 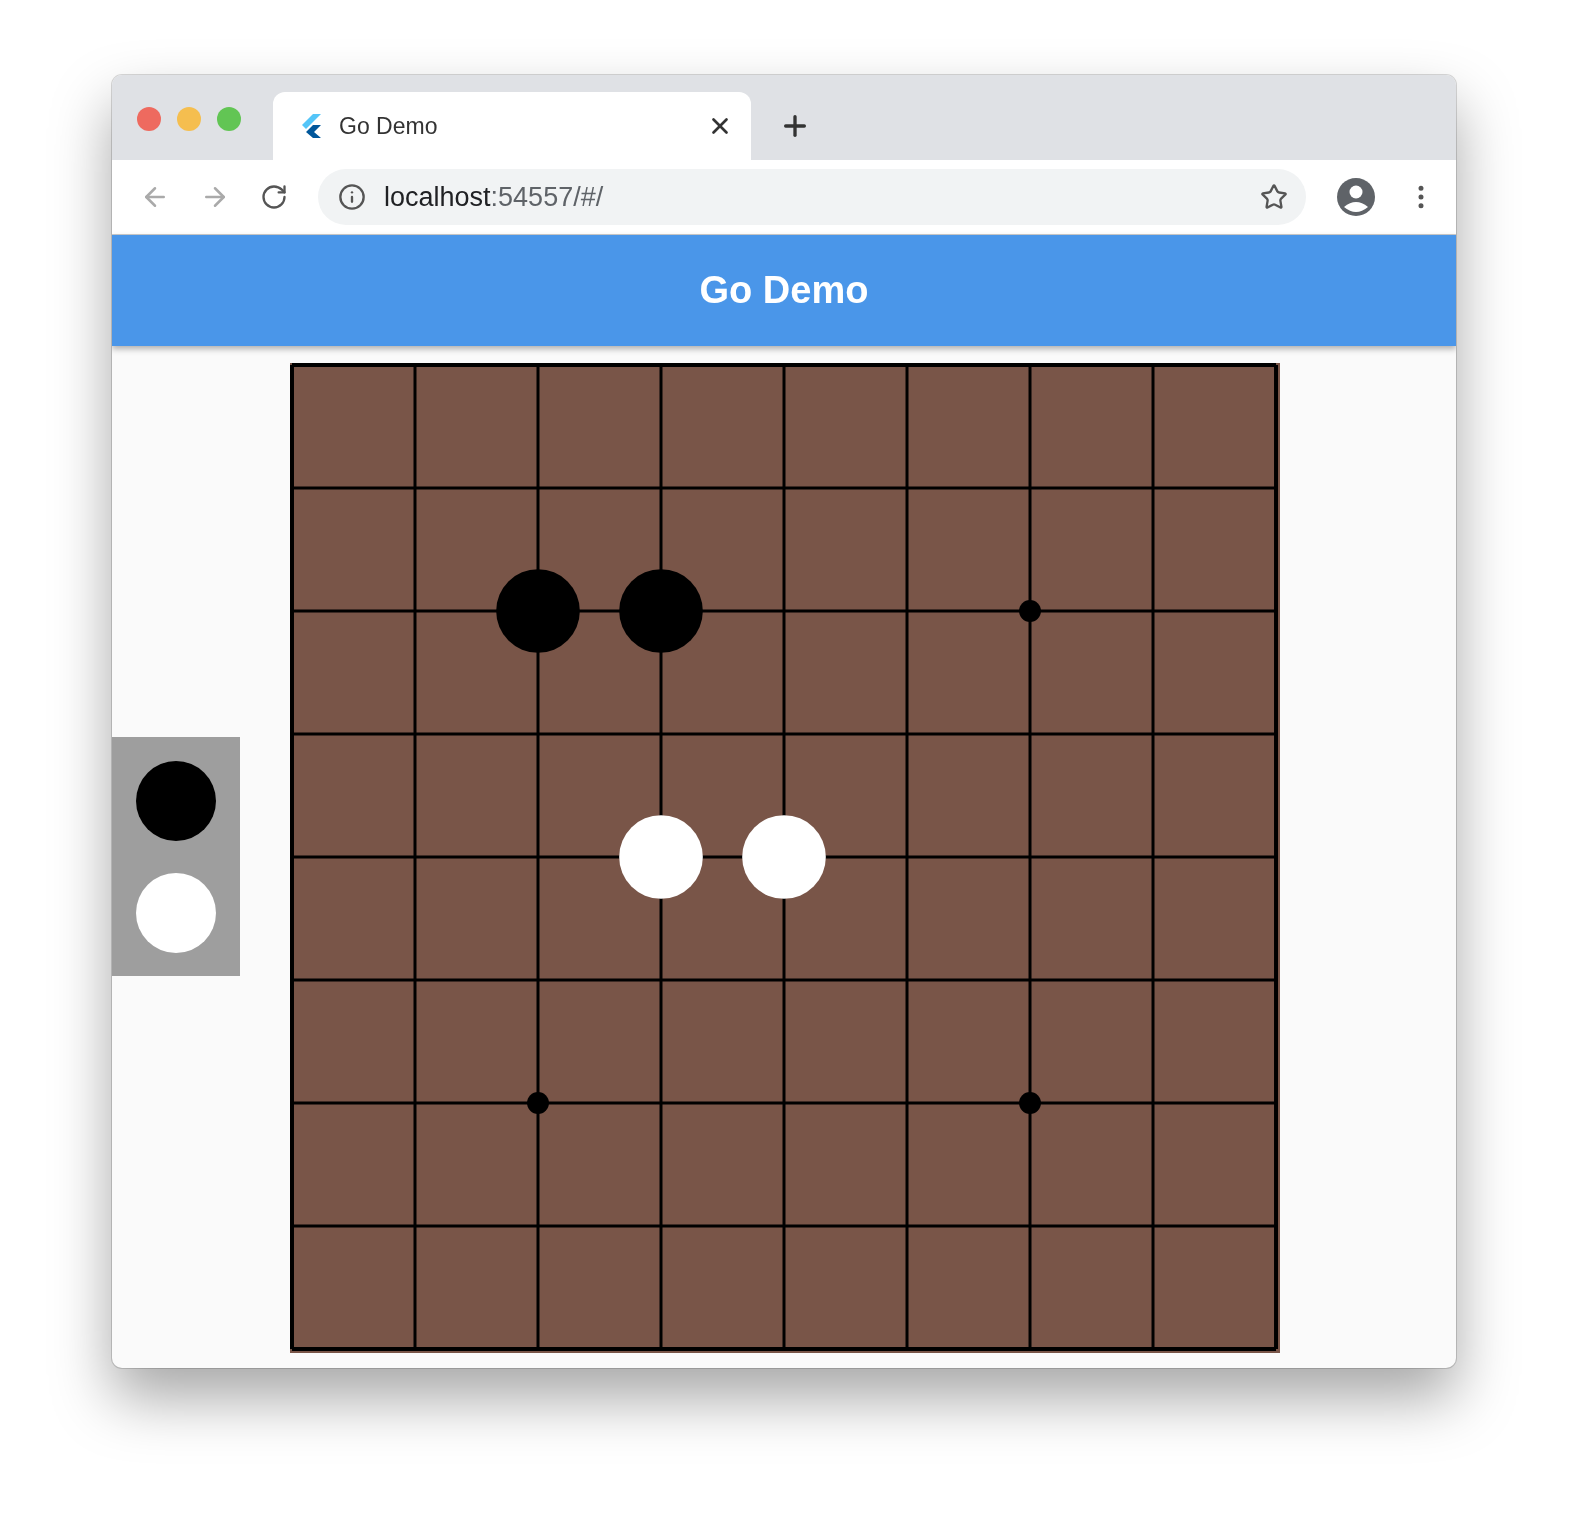 I want to click on browser-tab: Go Demo, so click(x=512, y=126).